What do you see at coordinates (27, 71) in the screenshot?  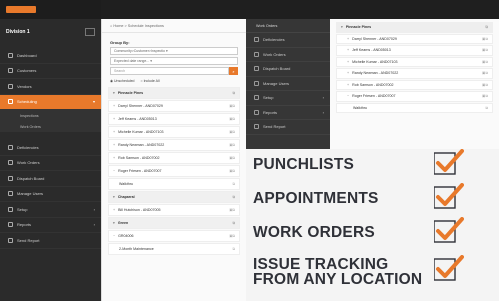 I see `sidebar-item-label: Customers` at bounding box center [27, 71].